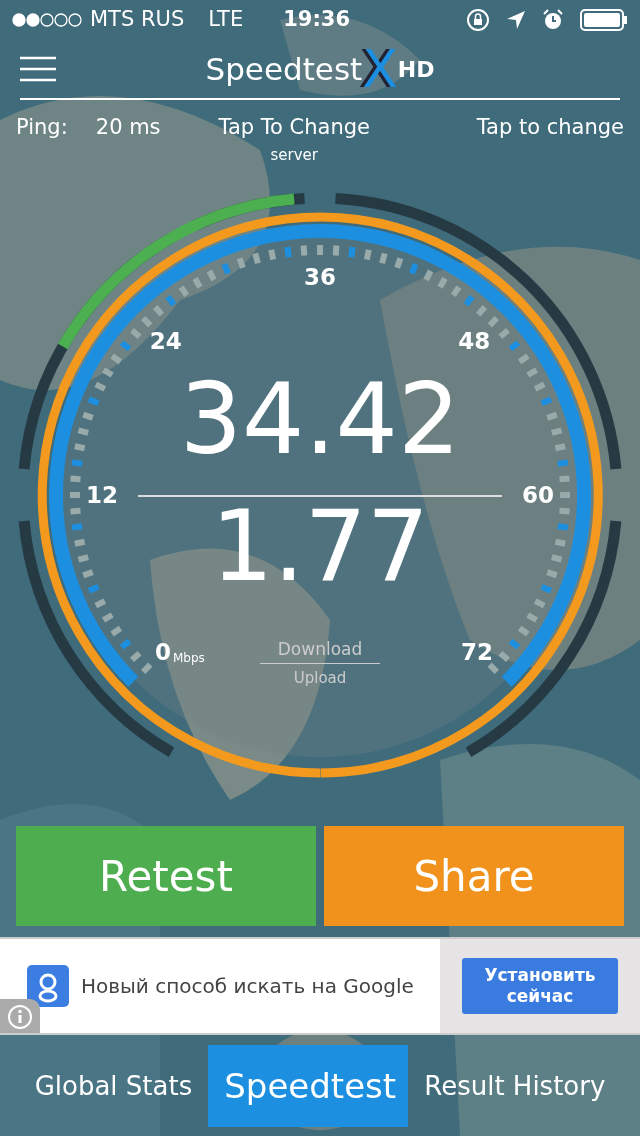 The image size is (640, 1136). What do you see at coordinates (20, 1016) in the screenshot?
I see `info-icon` at bounding box center [20, 1016].